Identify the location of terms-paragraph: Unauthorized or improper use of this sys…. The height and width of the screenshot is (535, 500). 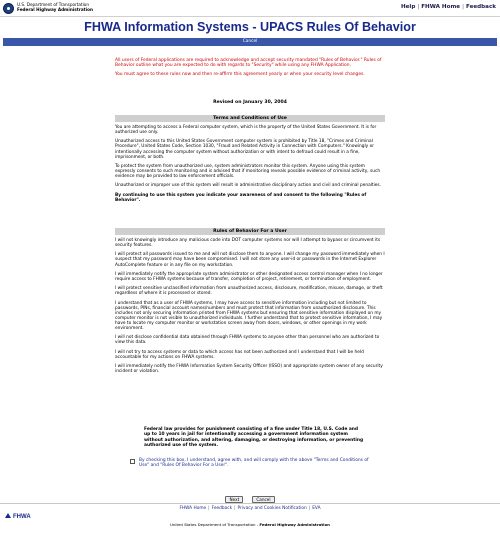
(248, 186).